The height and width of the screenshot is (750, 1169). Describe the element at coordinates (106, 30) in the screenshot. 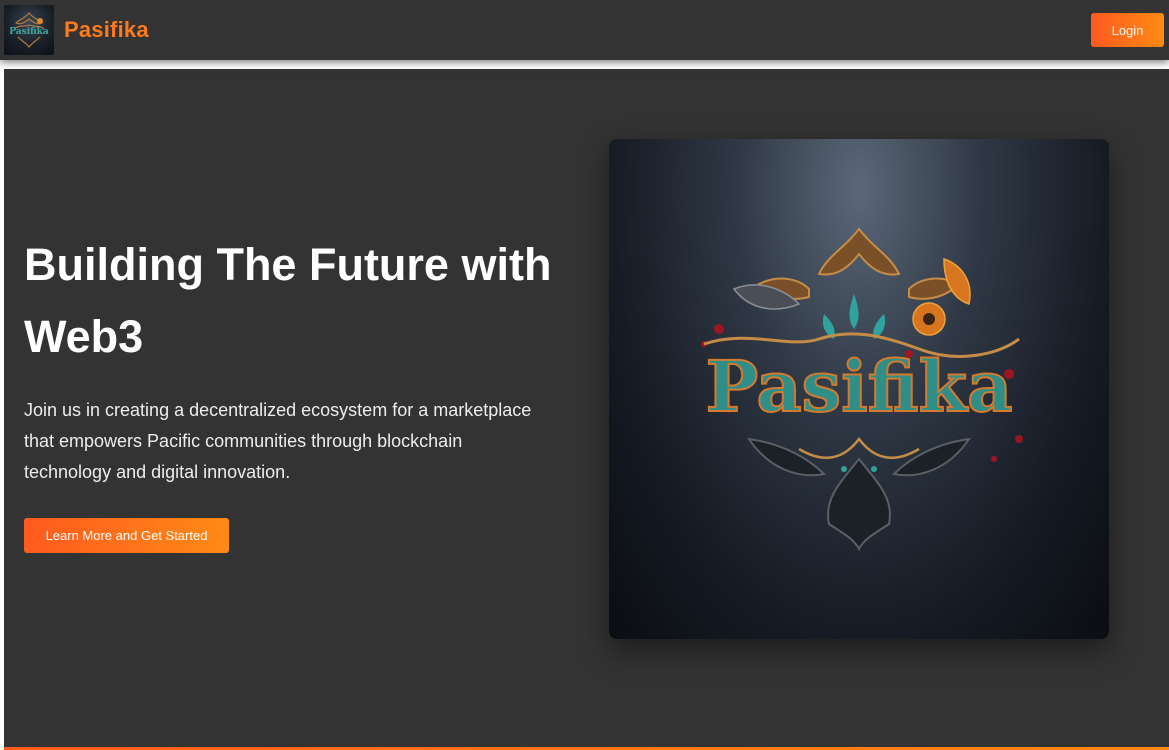

I see `brand-name: Pasifika` at that location.